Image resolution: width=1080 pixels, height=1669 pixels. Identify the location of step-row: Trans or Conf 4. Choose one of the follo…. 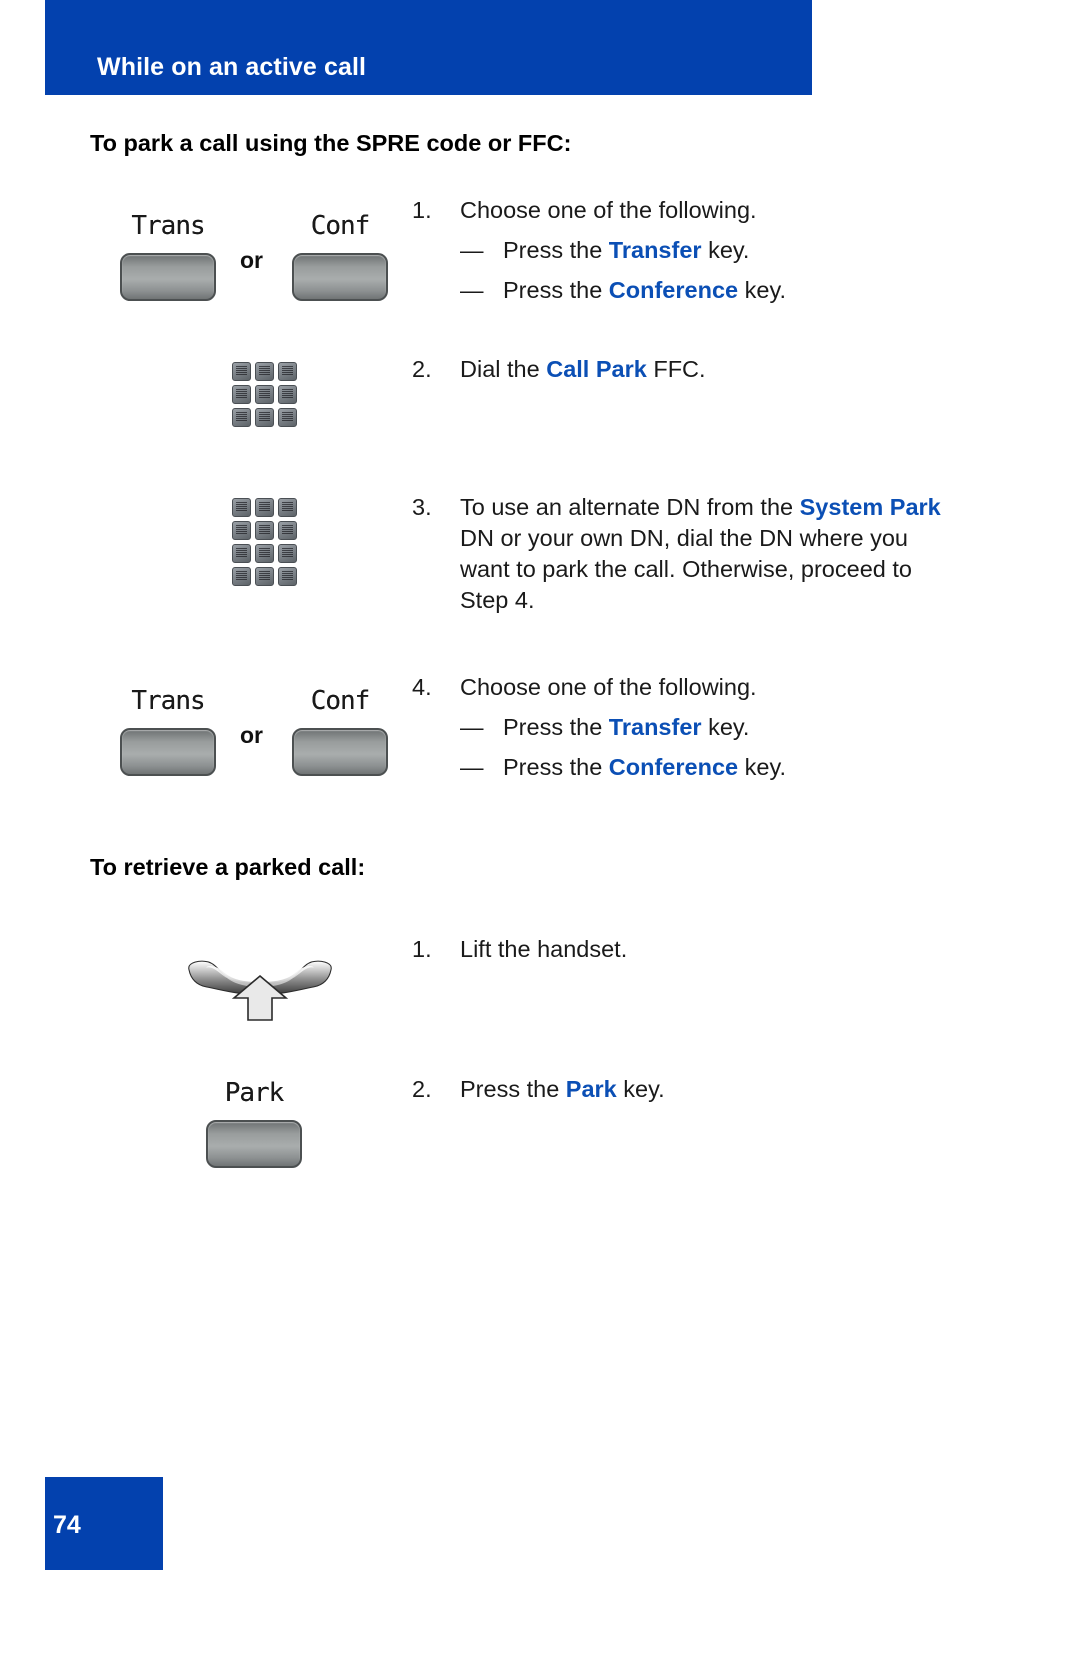
(540, 732).